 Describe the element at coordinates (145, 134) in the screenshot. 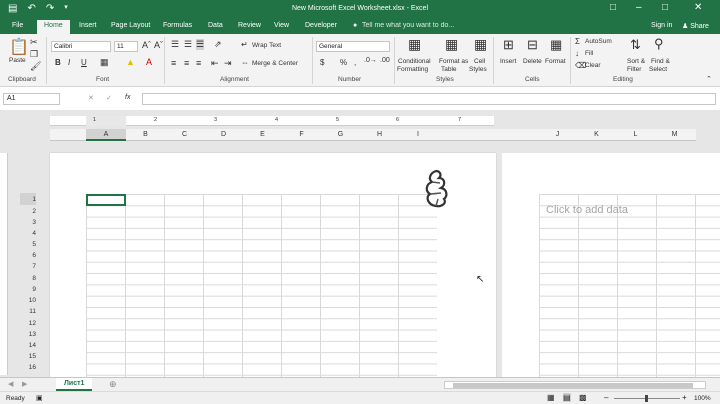

I see `column-header: B` at that location.